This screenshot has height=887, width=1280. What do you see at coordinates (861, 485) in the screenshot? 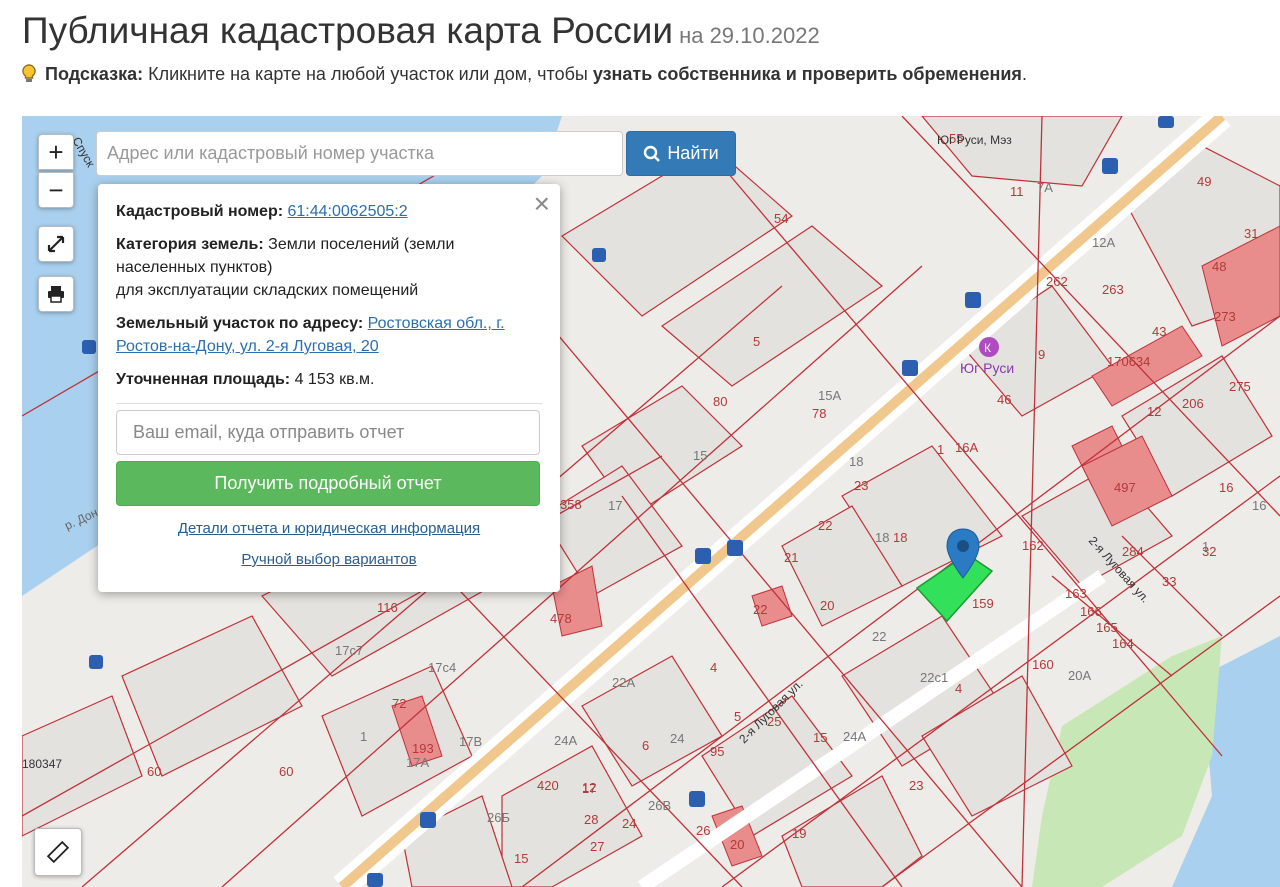
I see `svg-text: 23` at bounding box center [861, 485].